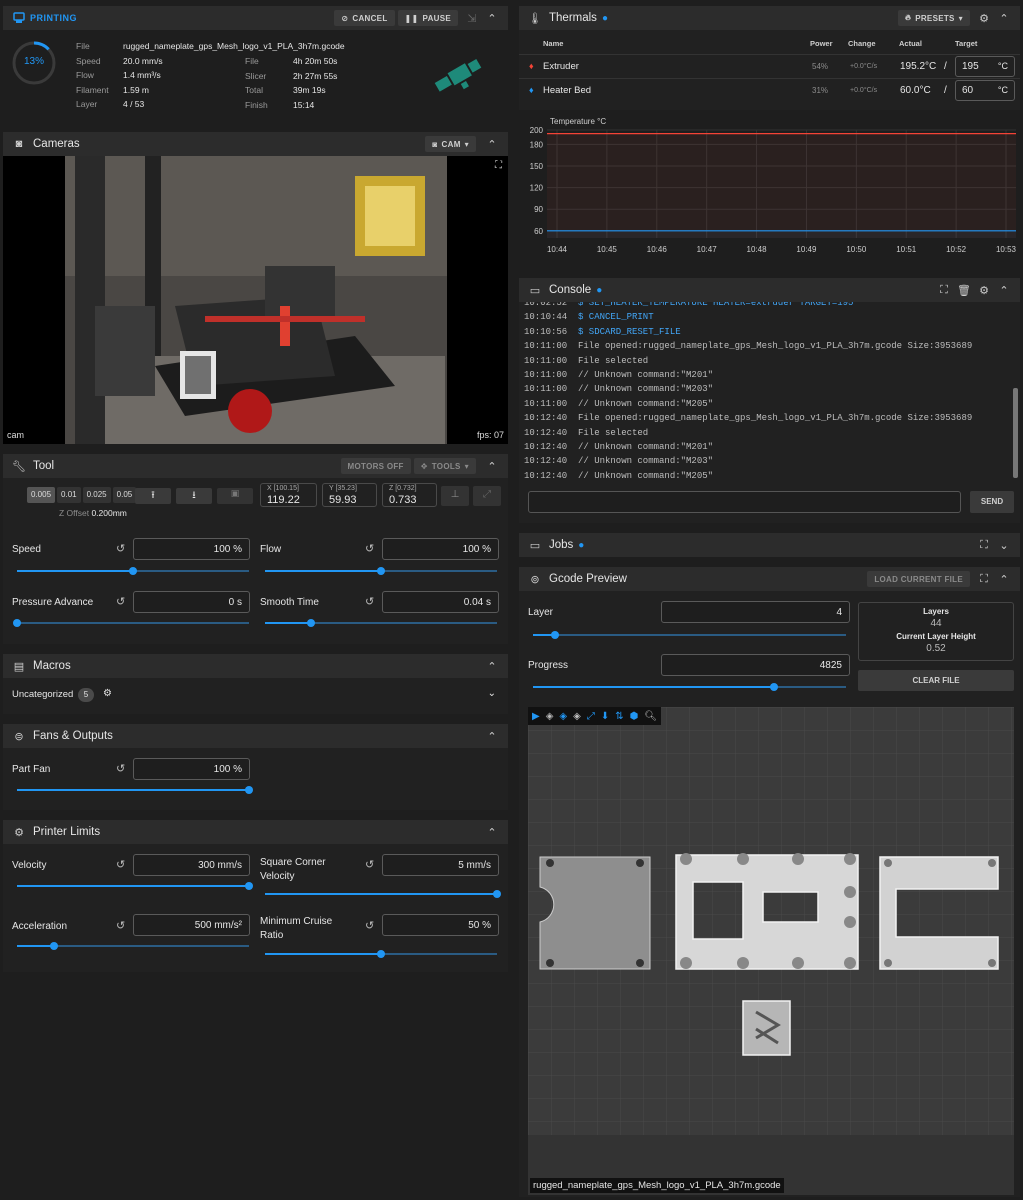 This screenshot has width=1023, height=1200. I want to click on x-position-field: X [100.15] 119.22, so click(288, 495).